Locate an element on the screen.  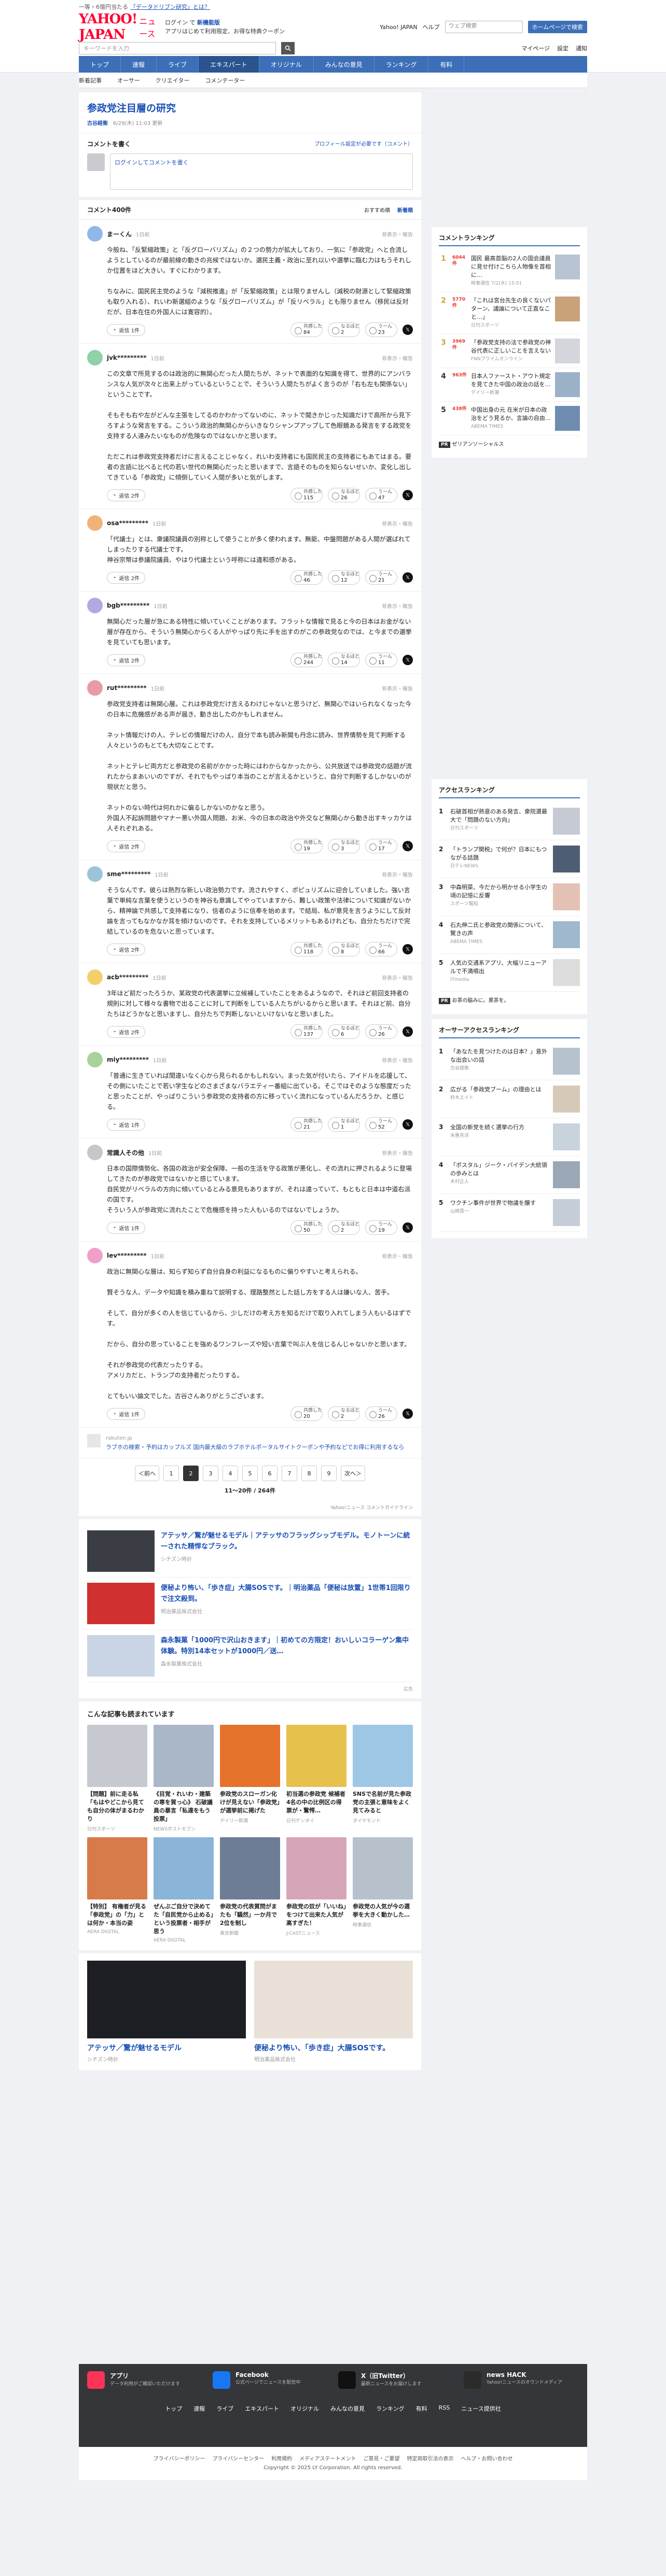
comment-user: まーくん is located at coordinates (120, 234).